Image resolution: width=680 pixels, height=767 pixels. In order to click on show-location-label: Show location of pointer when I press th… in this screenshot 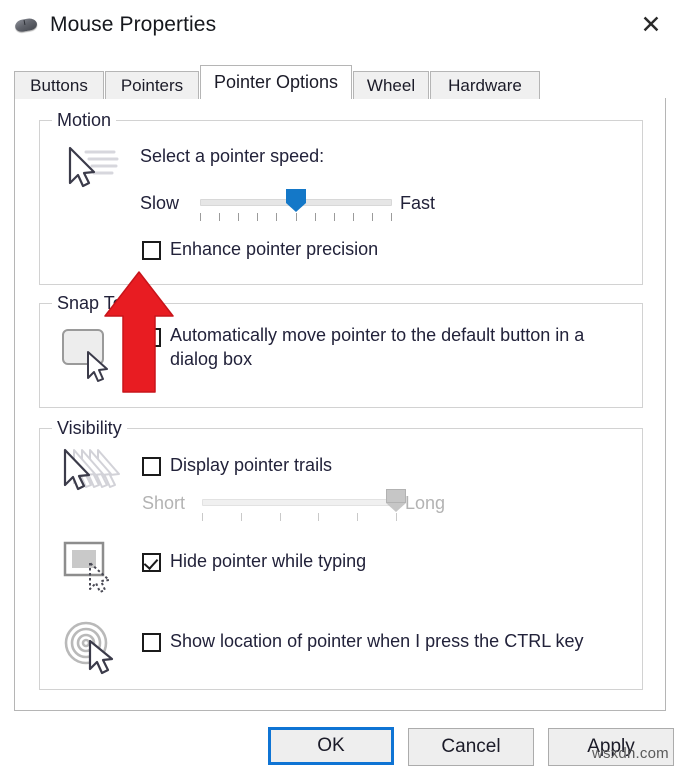, I will do `click(377, 641)`.